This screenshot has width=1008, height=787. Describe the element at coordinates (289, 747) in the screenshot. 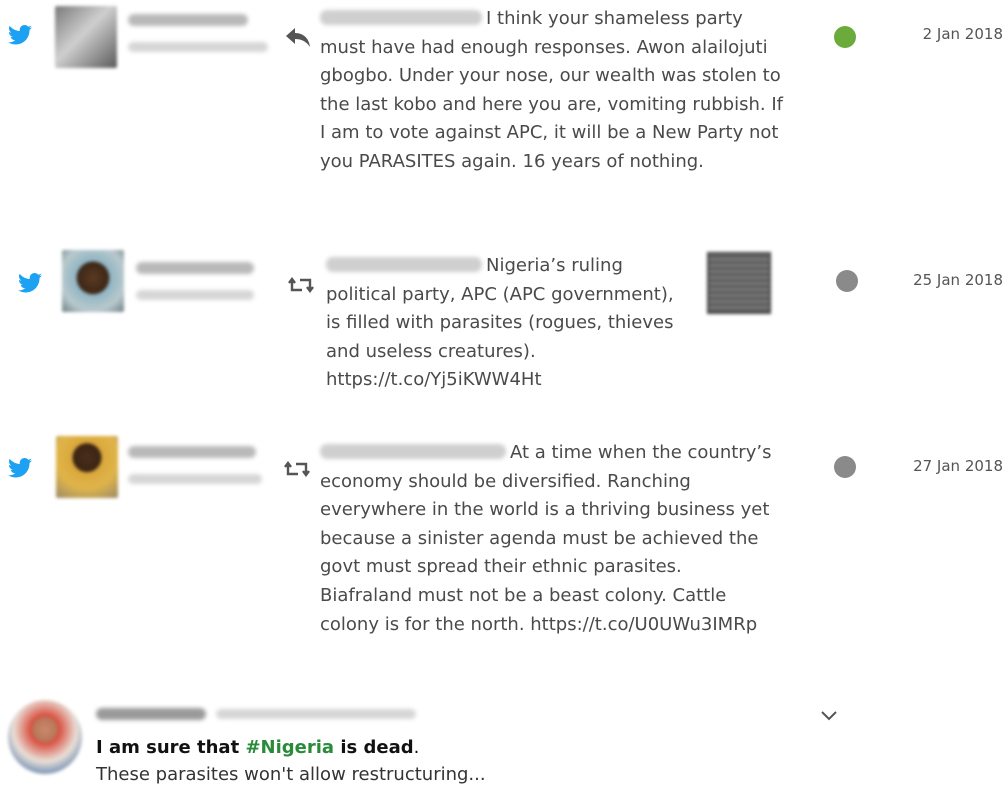

I see `hashtag-link: #Nigeria` at that location.